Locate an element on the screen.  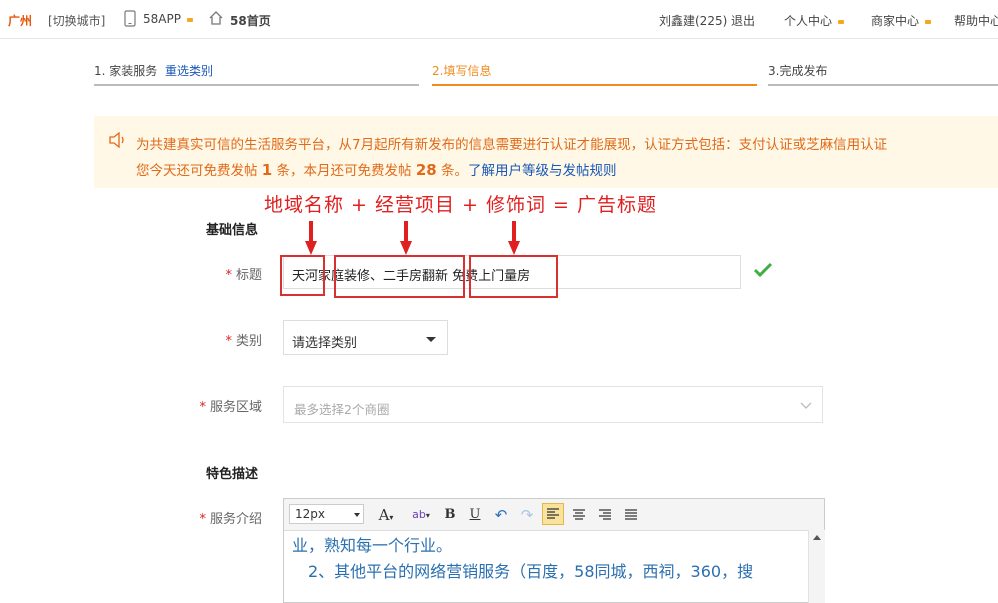
redo-icon: ↷ is located at coordinates (527, 515).